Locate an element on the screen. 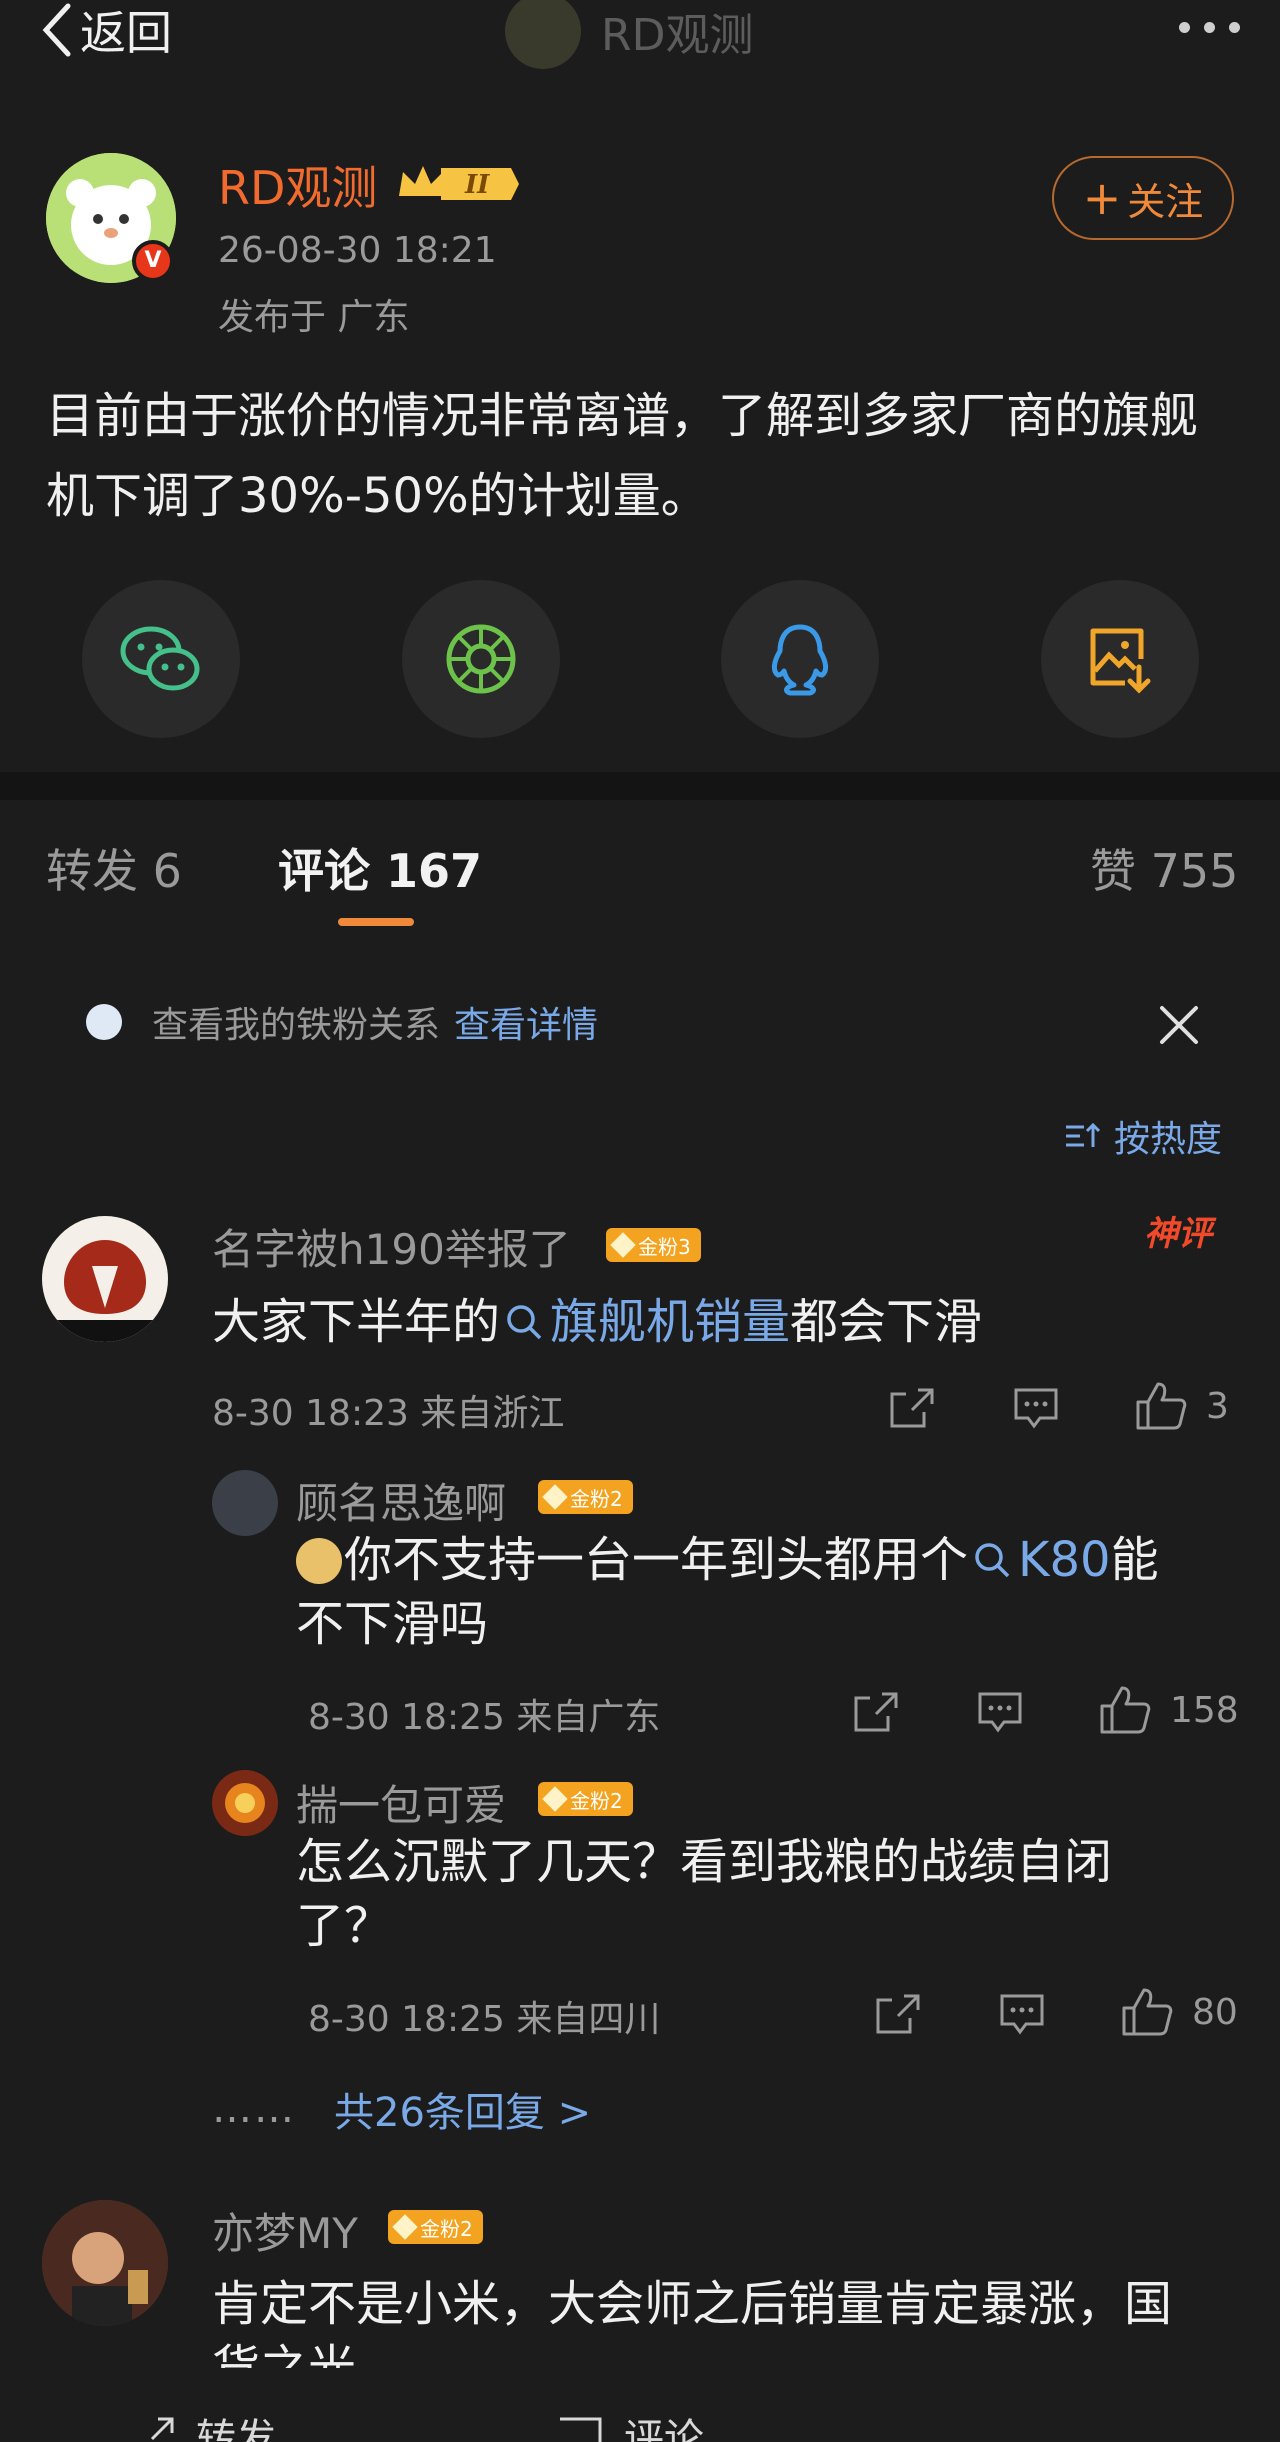 This screenshot has width=1280, height=2442. bottom-comment-button: 评论 is located at coordinates (630, 2424).